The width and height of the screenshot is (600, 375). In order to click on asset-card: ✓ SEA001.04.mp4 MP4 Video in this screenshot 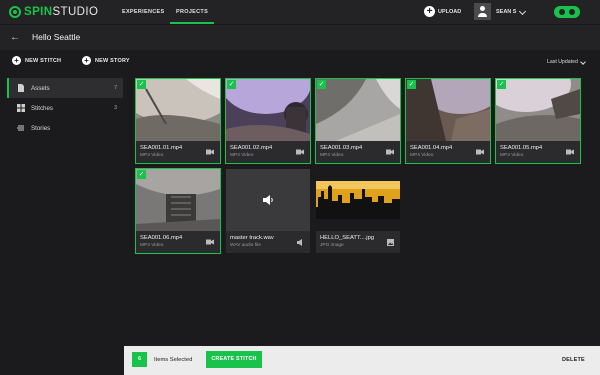, I will do `click(448, 121)`.